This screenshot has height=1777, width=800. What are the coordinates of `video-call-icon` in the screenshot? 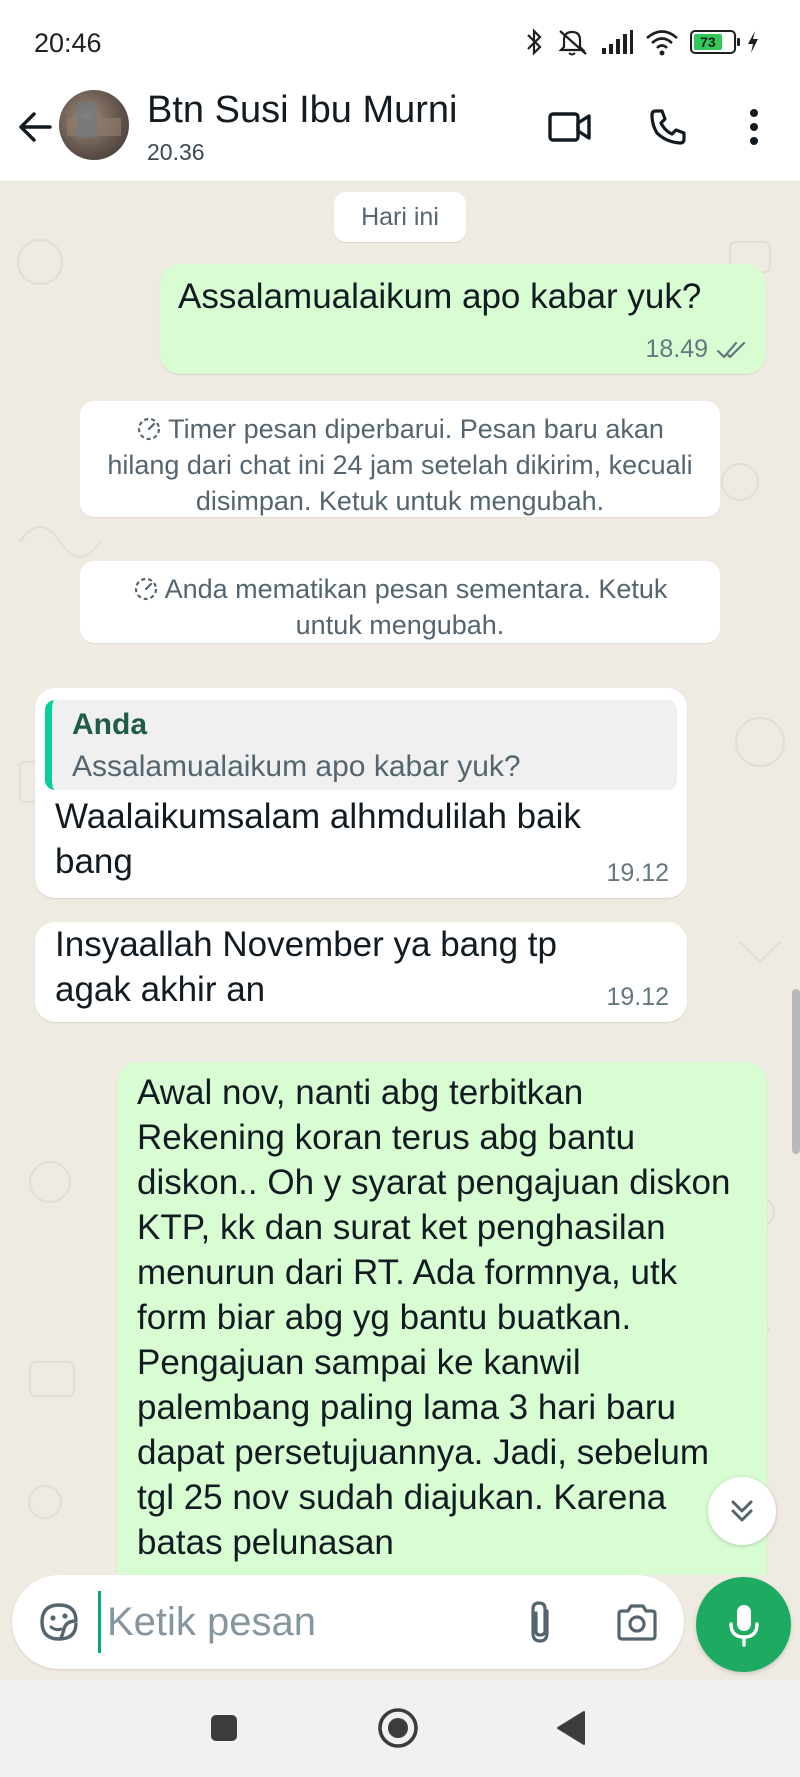 It's located at (569, 127).